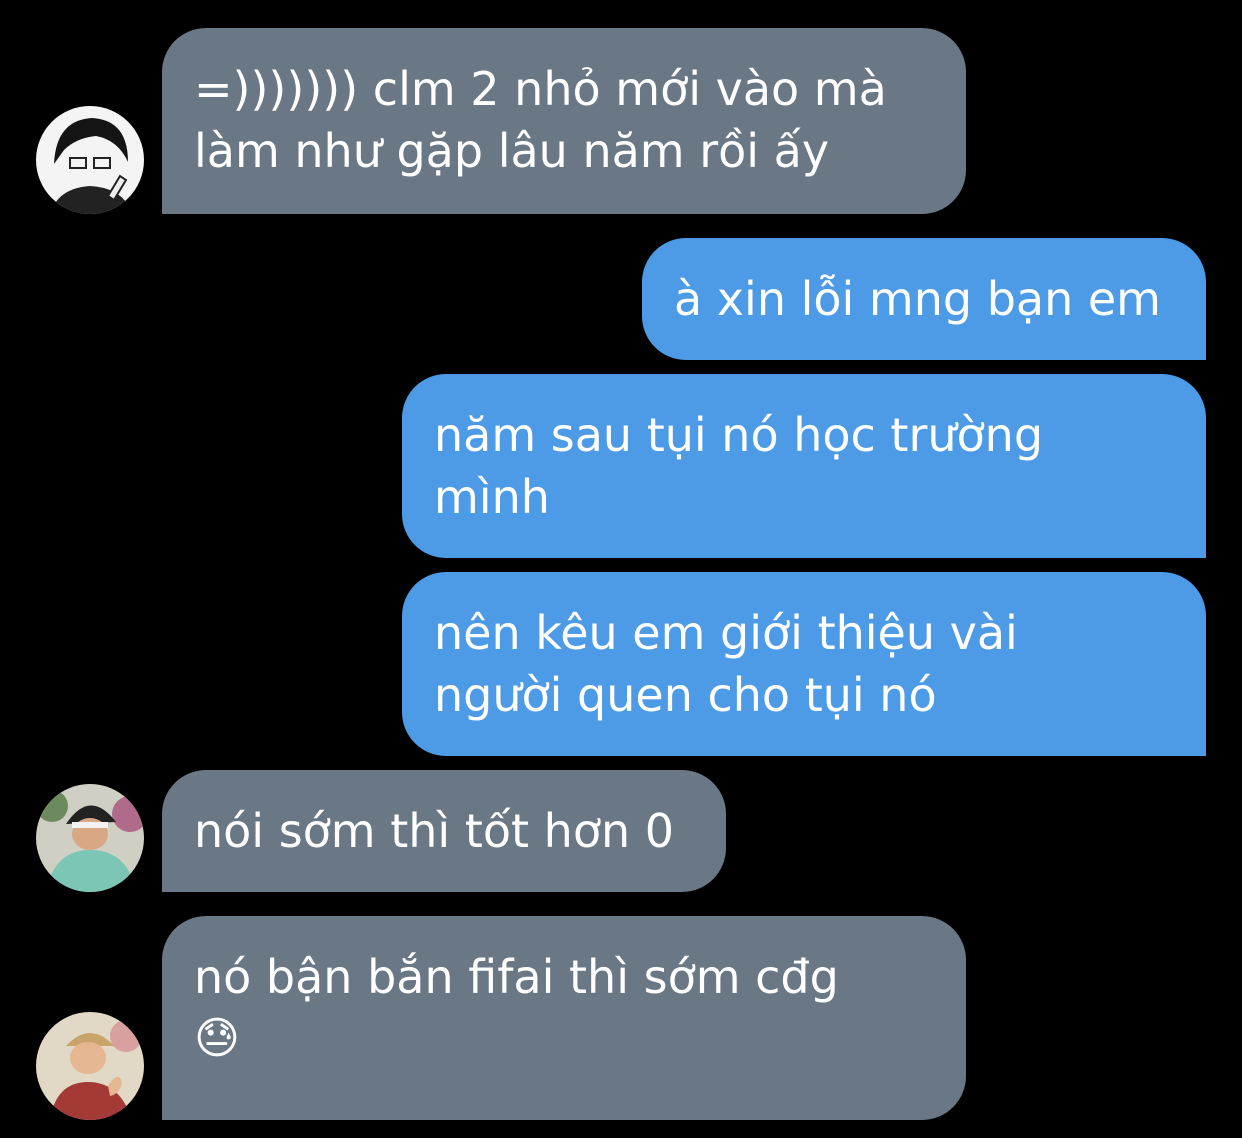  What do you see at coordinates (804, 466) in the screenshot?
I see `message-bubble-outgoing: năm sau tụi nó học trường mình` at bounding box center [804, 466].